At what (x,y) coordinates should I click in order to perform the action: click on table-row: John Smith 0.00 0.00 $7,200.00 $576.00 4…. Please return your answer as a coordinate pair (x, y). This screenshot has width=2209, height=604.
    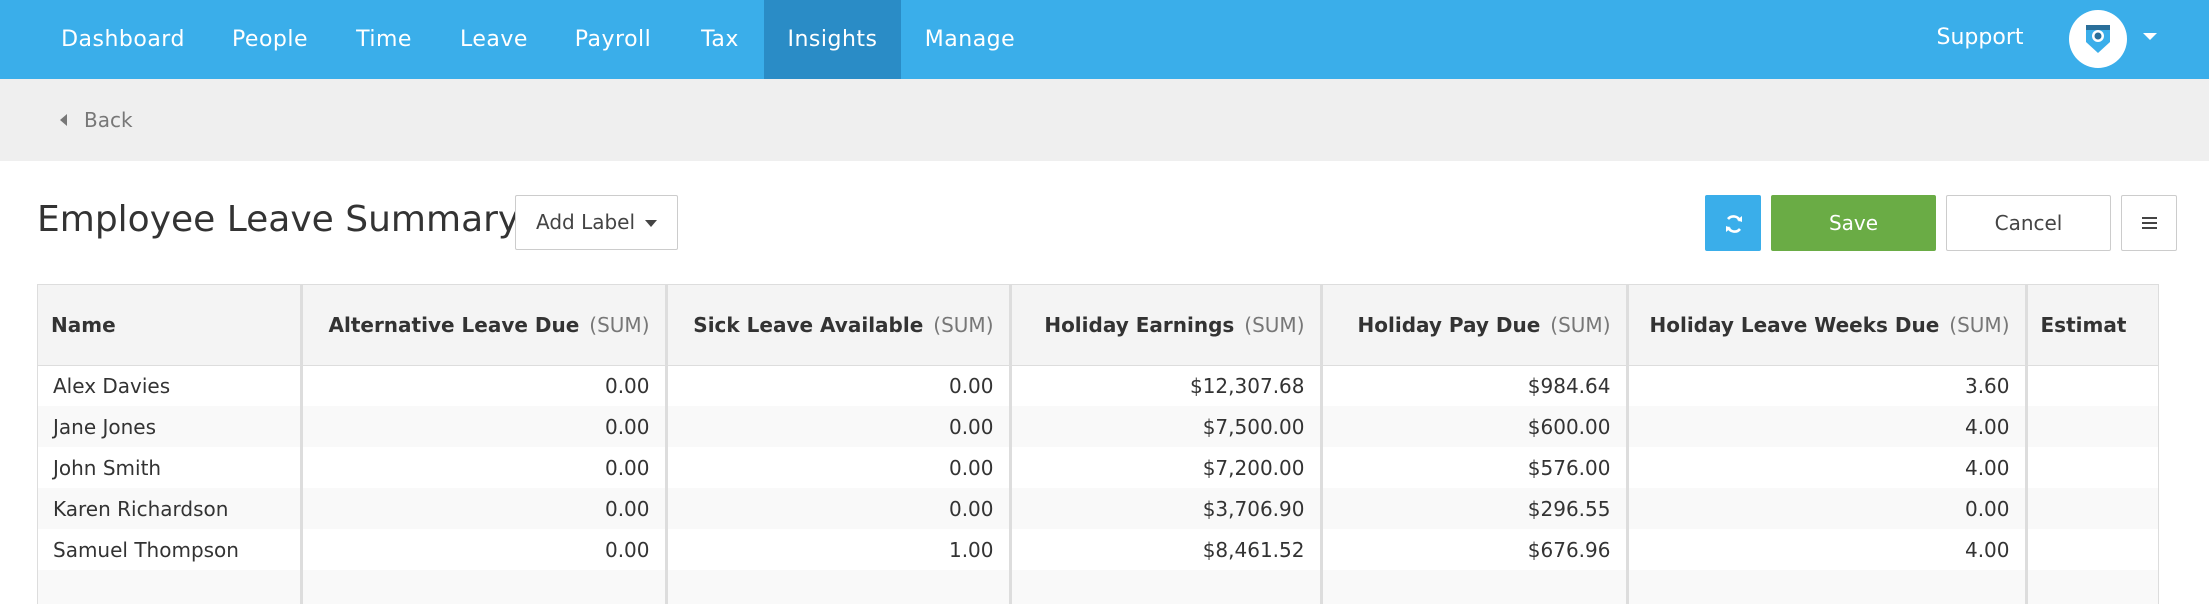
    Looking at the image, I should click on (1098, 467).